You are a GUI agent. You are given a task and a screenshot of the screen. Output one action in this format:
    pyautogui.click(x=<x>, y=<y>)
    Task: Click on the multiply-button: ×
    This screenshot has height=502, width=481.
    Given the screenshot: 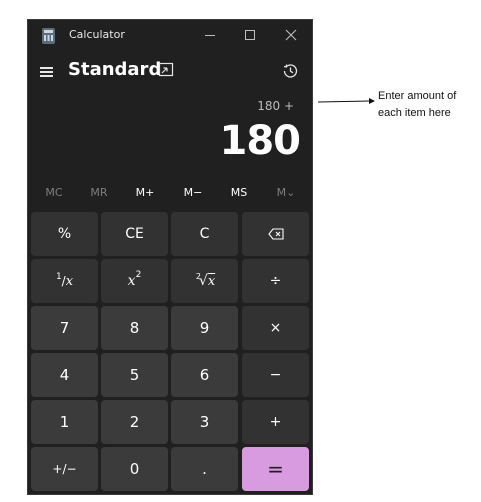 What is the action you would take?
    pyautogui.click(x=275, y=328)
    